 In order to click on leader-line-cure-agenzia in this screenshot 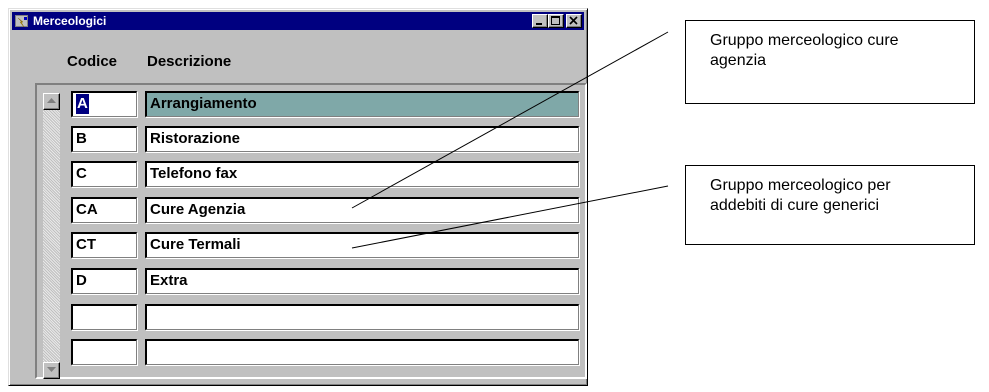, I will do `click(510, 120)`.